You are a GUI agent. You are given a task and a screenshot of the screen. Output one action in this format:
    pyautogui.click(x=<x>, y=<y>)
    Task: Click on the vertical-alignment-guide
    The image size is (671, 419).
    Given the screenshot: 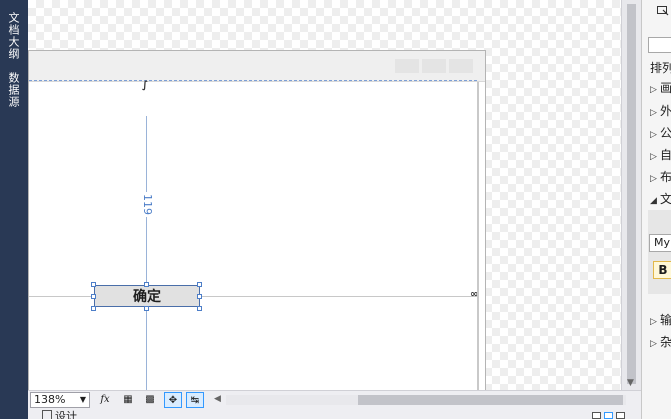 What is the action you would take?
    pyautogui.click(x=146, y=253)
    